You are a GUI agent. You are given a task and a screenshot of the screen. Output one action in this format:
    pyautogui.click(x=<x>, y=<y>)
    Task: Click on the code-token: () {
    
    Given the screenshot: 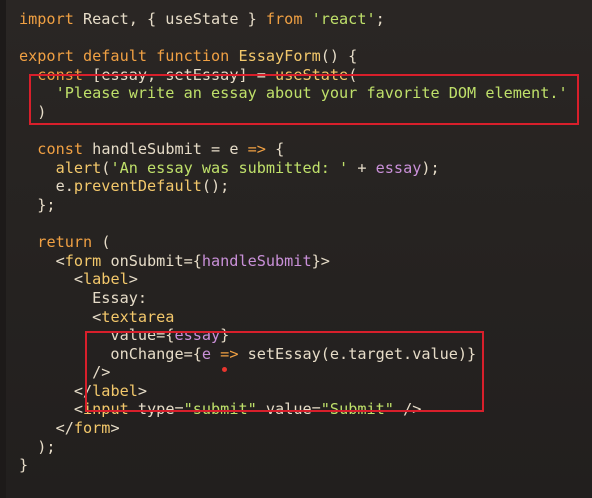 What is the action you would take?
    pyautogui.click(x=339, y=56)
    